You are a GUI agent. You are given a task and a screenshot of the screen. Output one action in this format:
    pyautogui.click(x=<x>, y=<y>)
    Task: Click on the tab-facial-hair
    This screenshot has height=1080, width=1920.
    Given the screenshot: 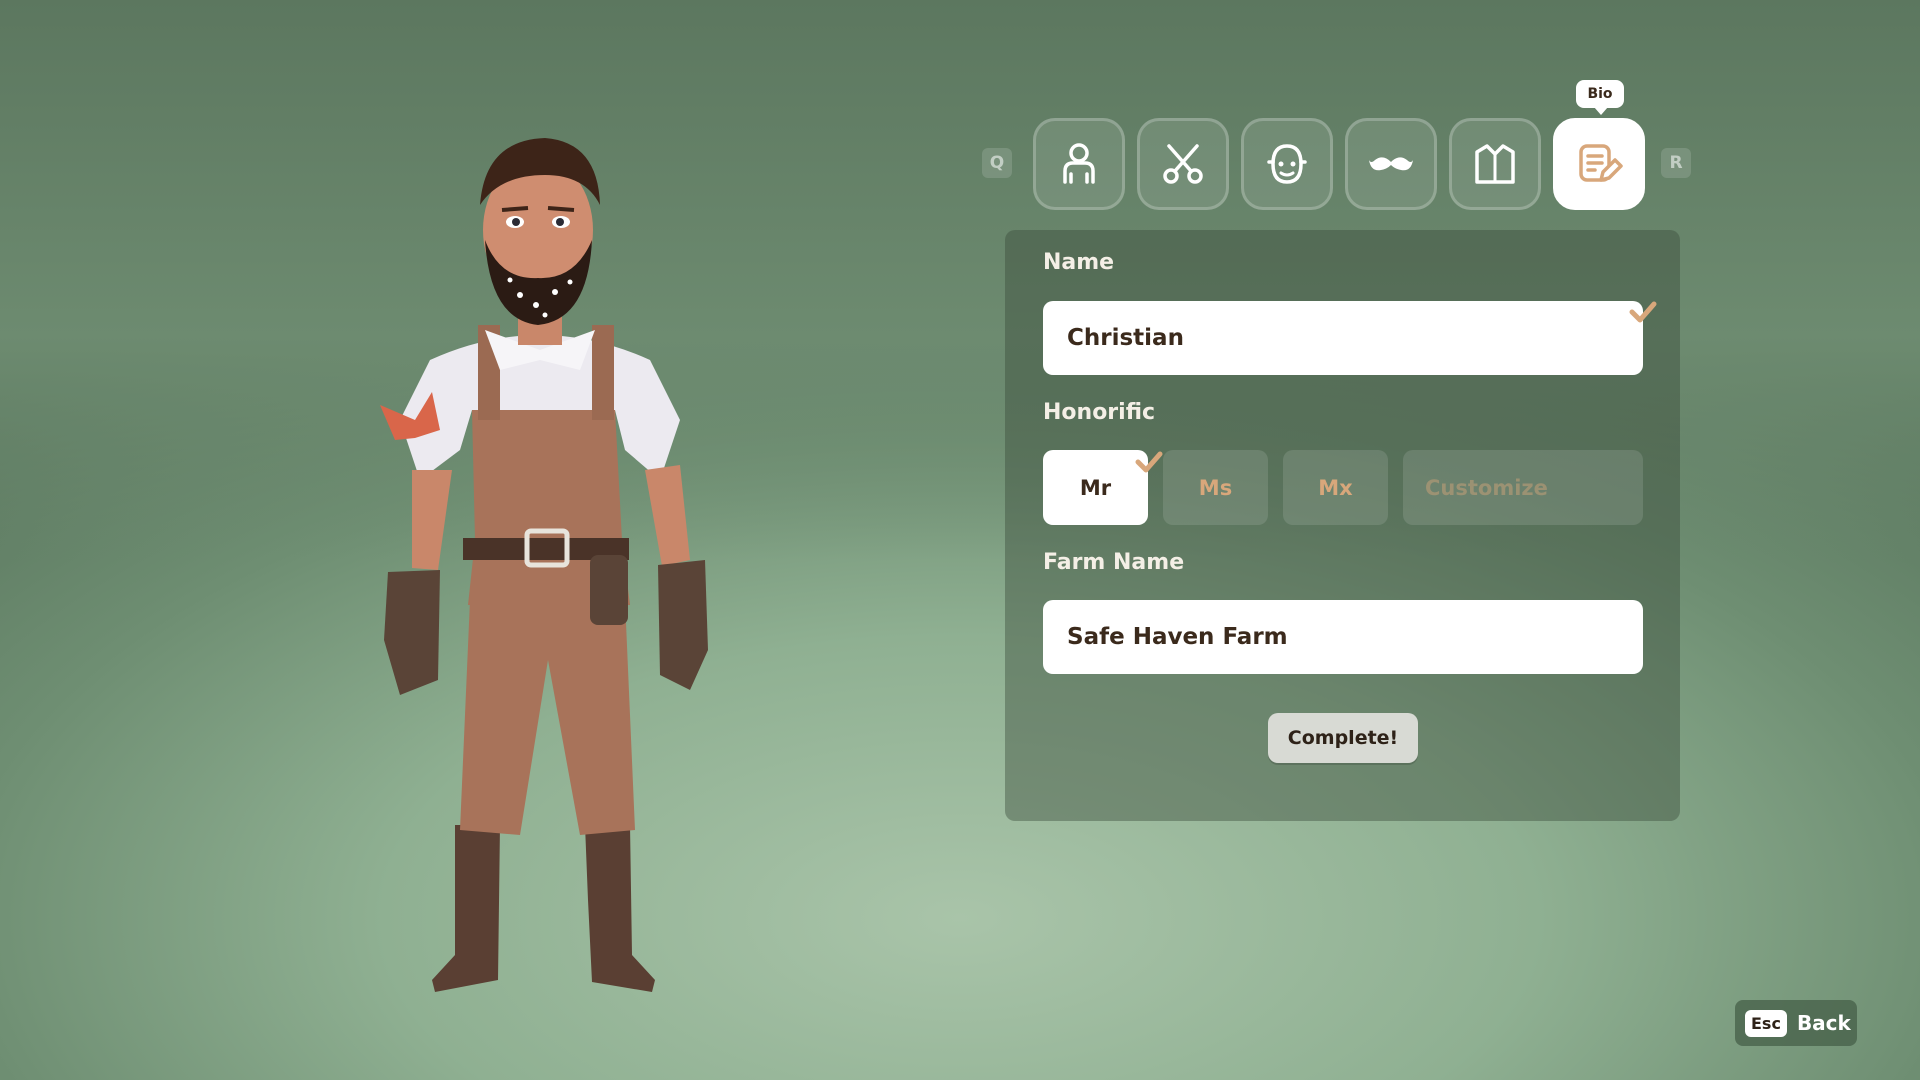 What is the action you would take?
    pyautogui.click(x=1391, y=164)
    